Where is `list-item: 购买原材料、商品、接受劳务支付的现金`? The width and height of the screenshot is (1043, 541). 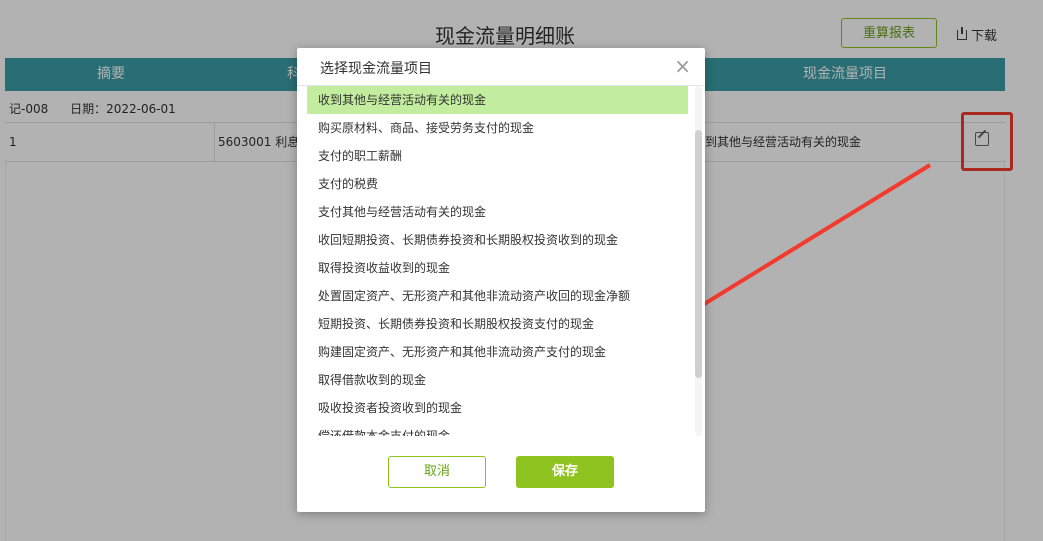 list-item: 购买原材料、商品、接受劳务支付的现金 is located at coordinates (497, 128).